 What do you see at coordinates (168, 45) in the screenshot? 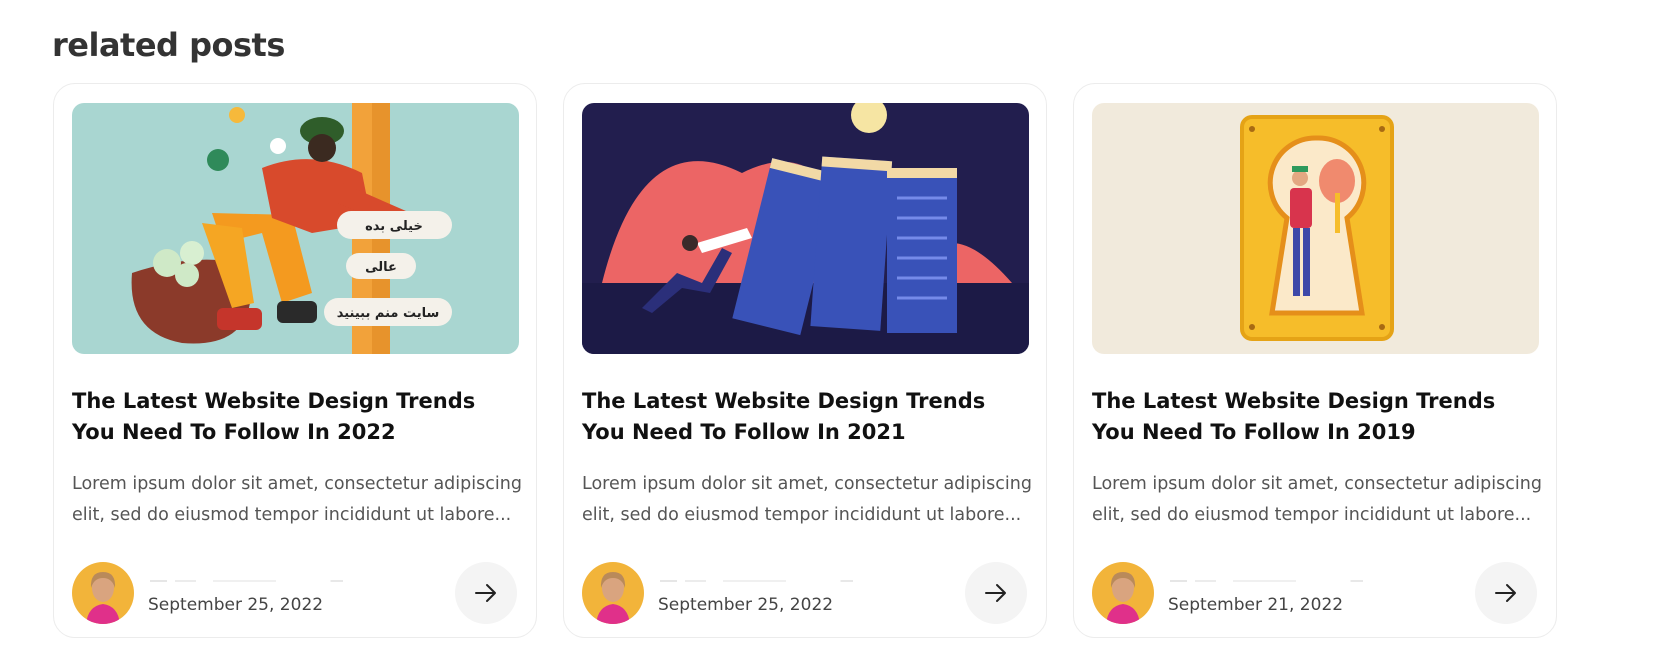
I see `section-title: related posts` at bounding box center [168, 45].